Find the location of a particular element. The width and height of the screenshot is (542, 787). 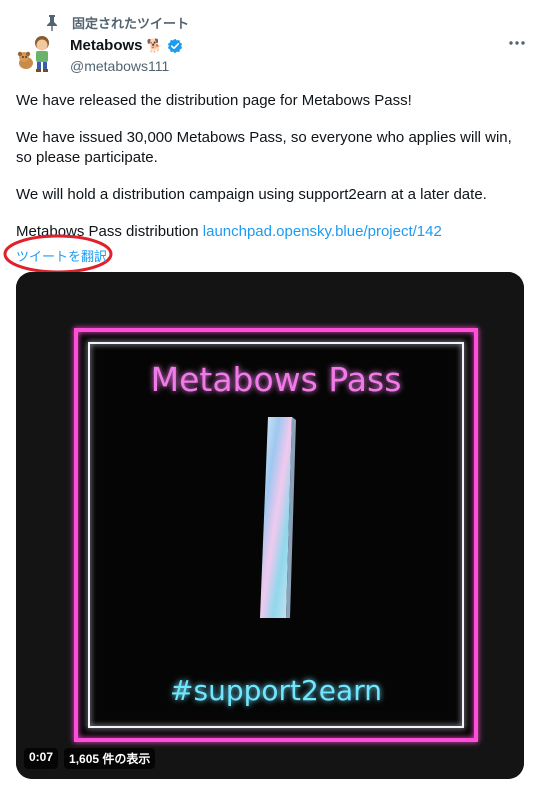

author-handle: @metabows111 is located at coordinates (126, 66).